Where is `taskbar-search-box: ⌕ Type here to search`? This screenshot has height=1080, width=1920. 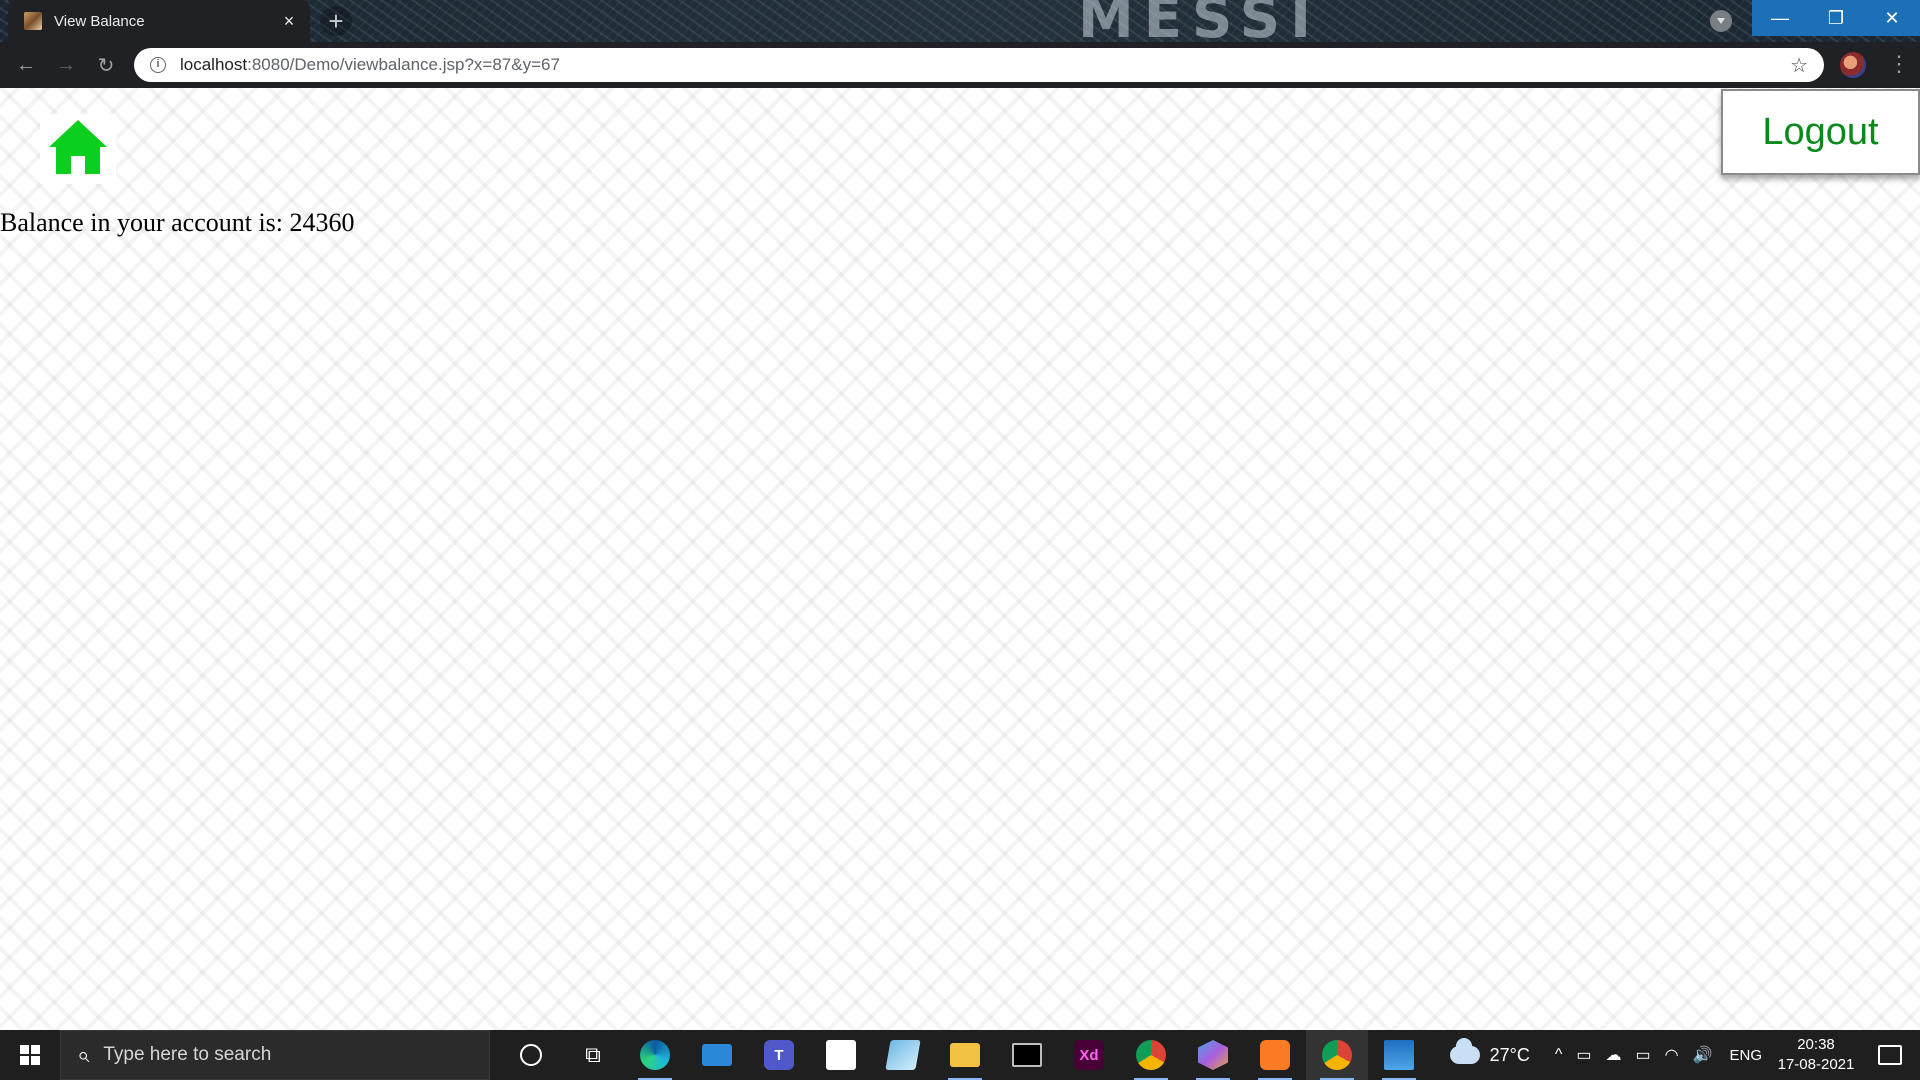 taskbar-search-box: ⌕ Type here to search is located at coordinates (275, 1055).